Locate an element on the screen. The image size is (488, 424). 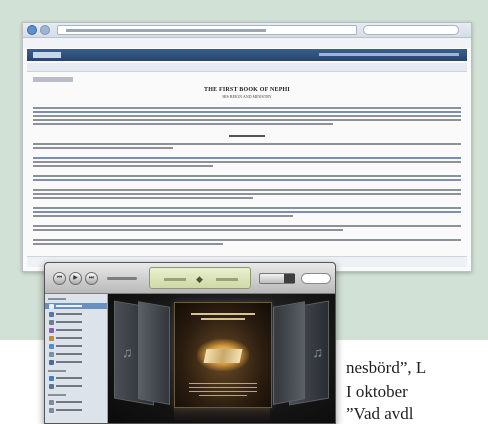
document-title: THE FIRST BOOK OF NEPHI is located at coordinates (247, 90).